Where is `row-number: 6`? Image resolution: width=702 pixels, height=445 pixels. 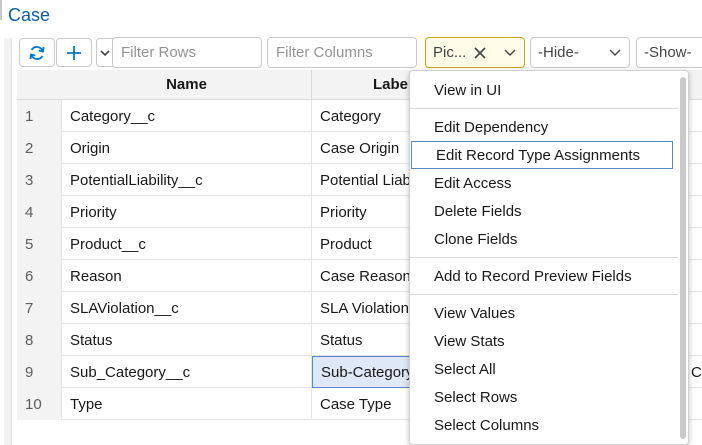
row-number: 6 is located at coordinates (39, 276).